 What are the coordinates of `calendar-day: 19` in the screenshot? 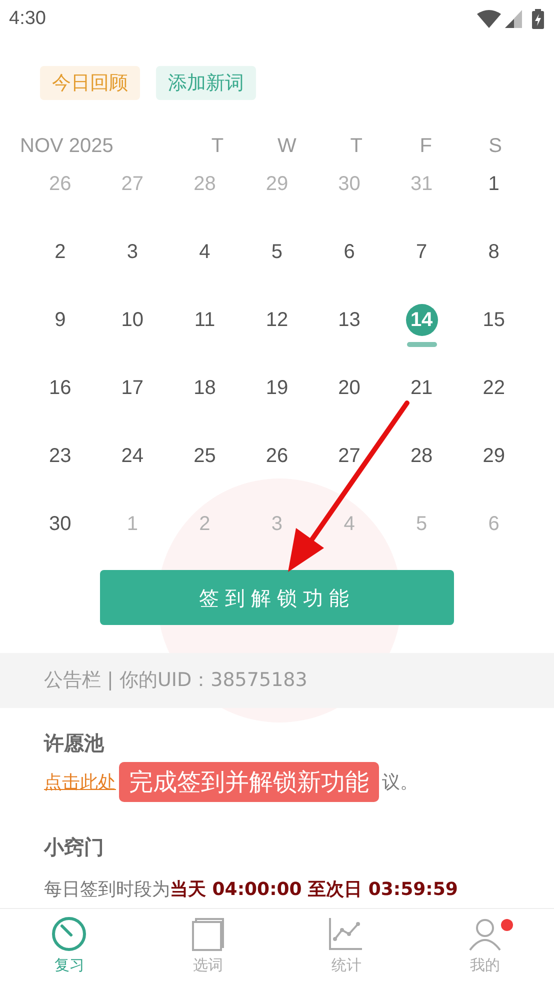 It's located at (276, 388).